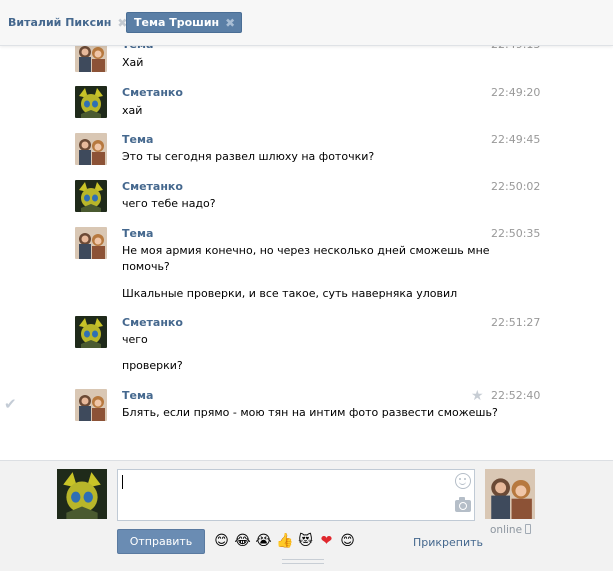 The height and width of the screenshot is (571, 613). I want to click on my-avatar, so click(82, 494).